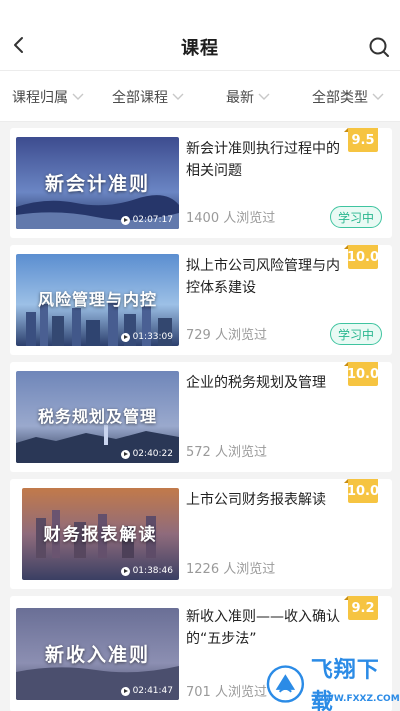 The image size is (400, 711). I want to click on course-thumbnail: 新收入准则 02:41:47, so click(97, 654).